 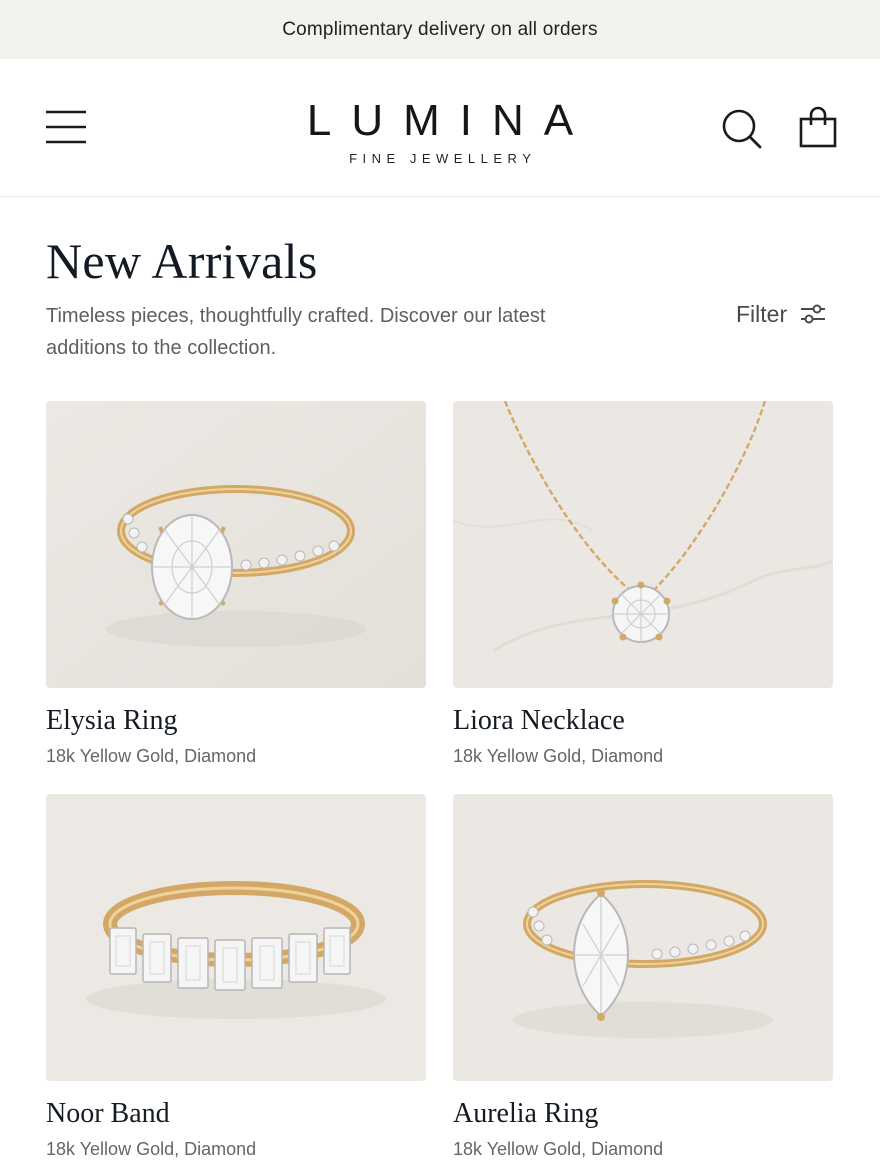 What do you see at coordinates (182, 261) in the screenshot?
I see `page-title: New Arrivals` at bounding box center [182, 261].